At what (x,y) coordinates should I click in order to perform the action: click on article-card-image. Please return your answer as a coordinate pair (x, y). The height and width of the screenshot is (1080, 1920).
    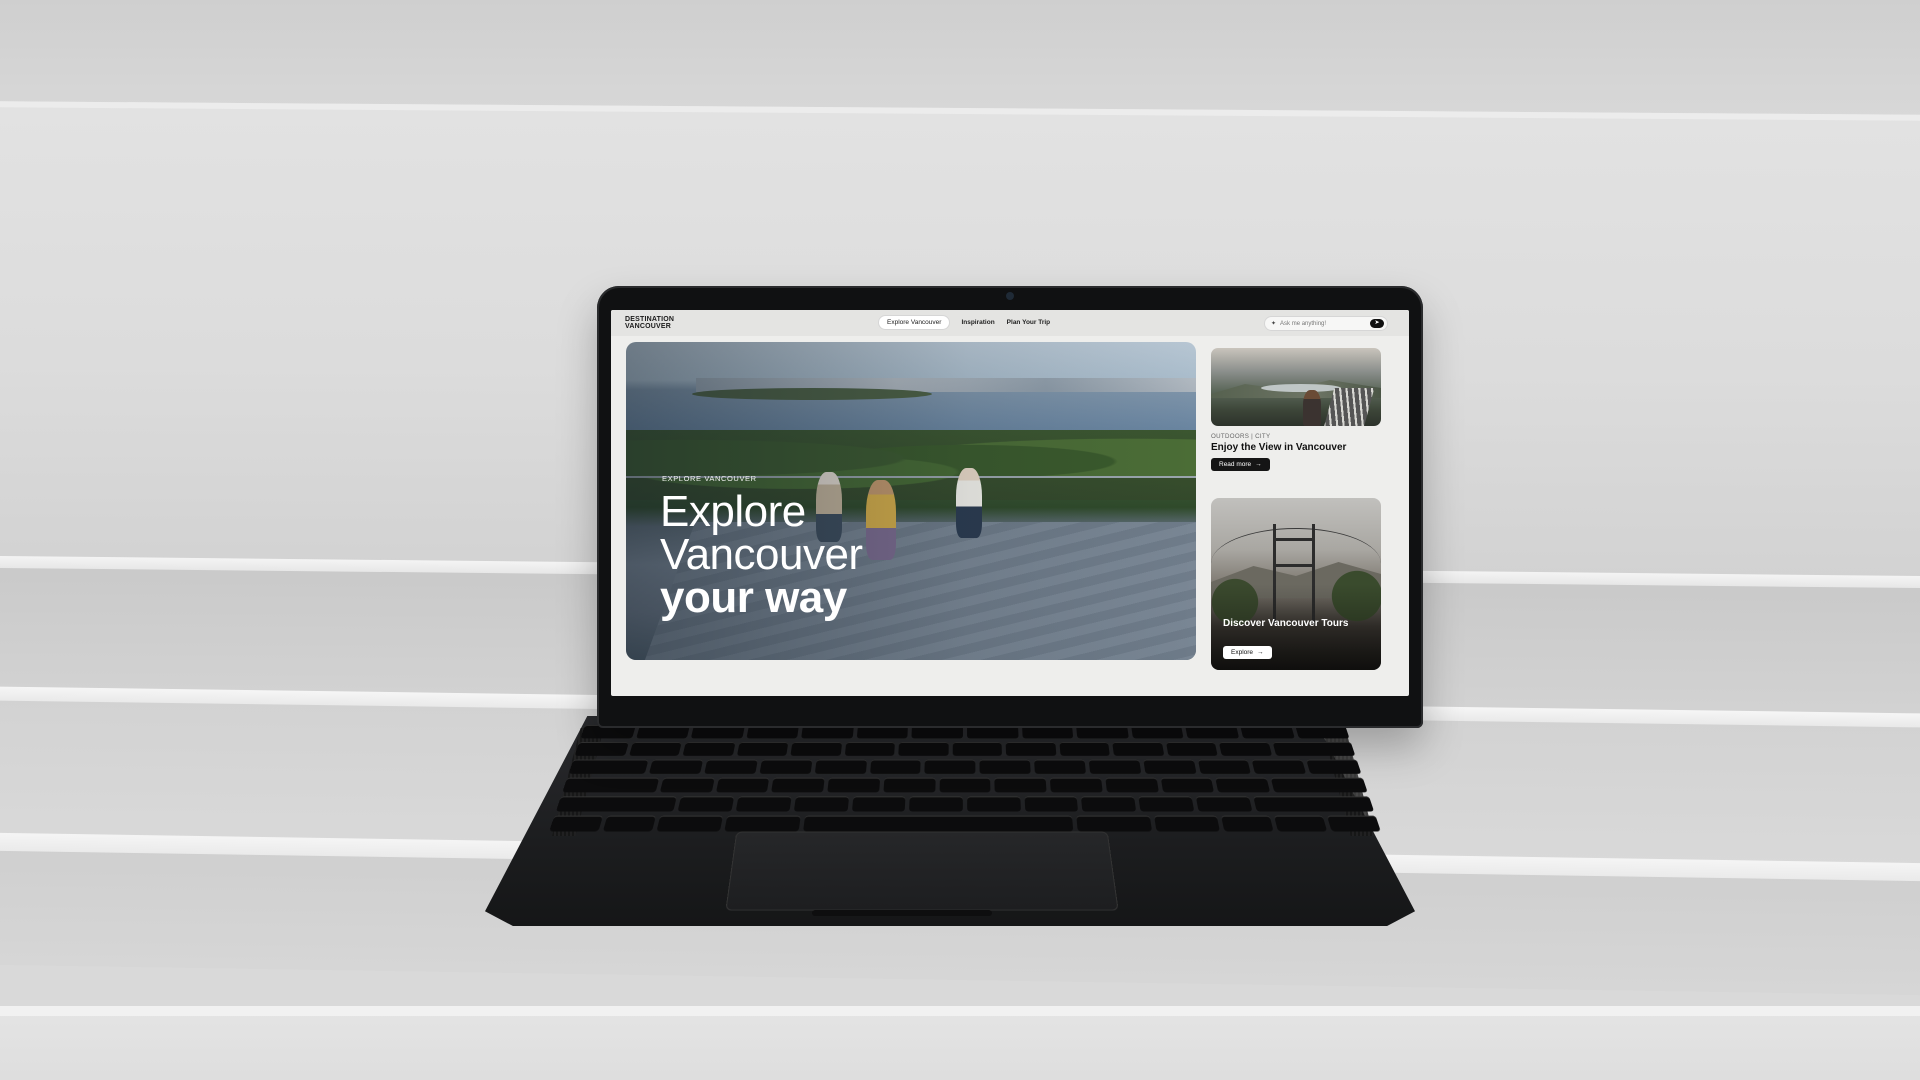
    Looking at the image, I should click on (1296, 387).